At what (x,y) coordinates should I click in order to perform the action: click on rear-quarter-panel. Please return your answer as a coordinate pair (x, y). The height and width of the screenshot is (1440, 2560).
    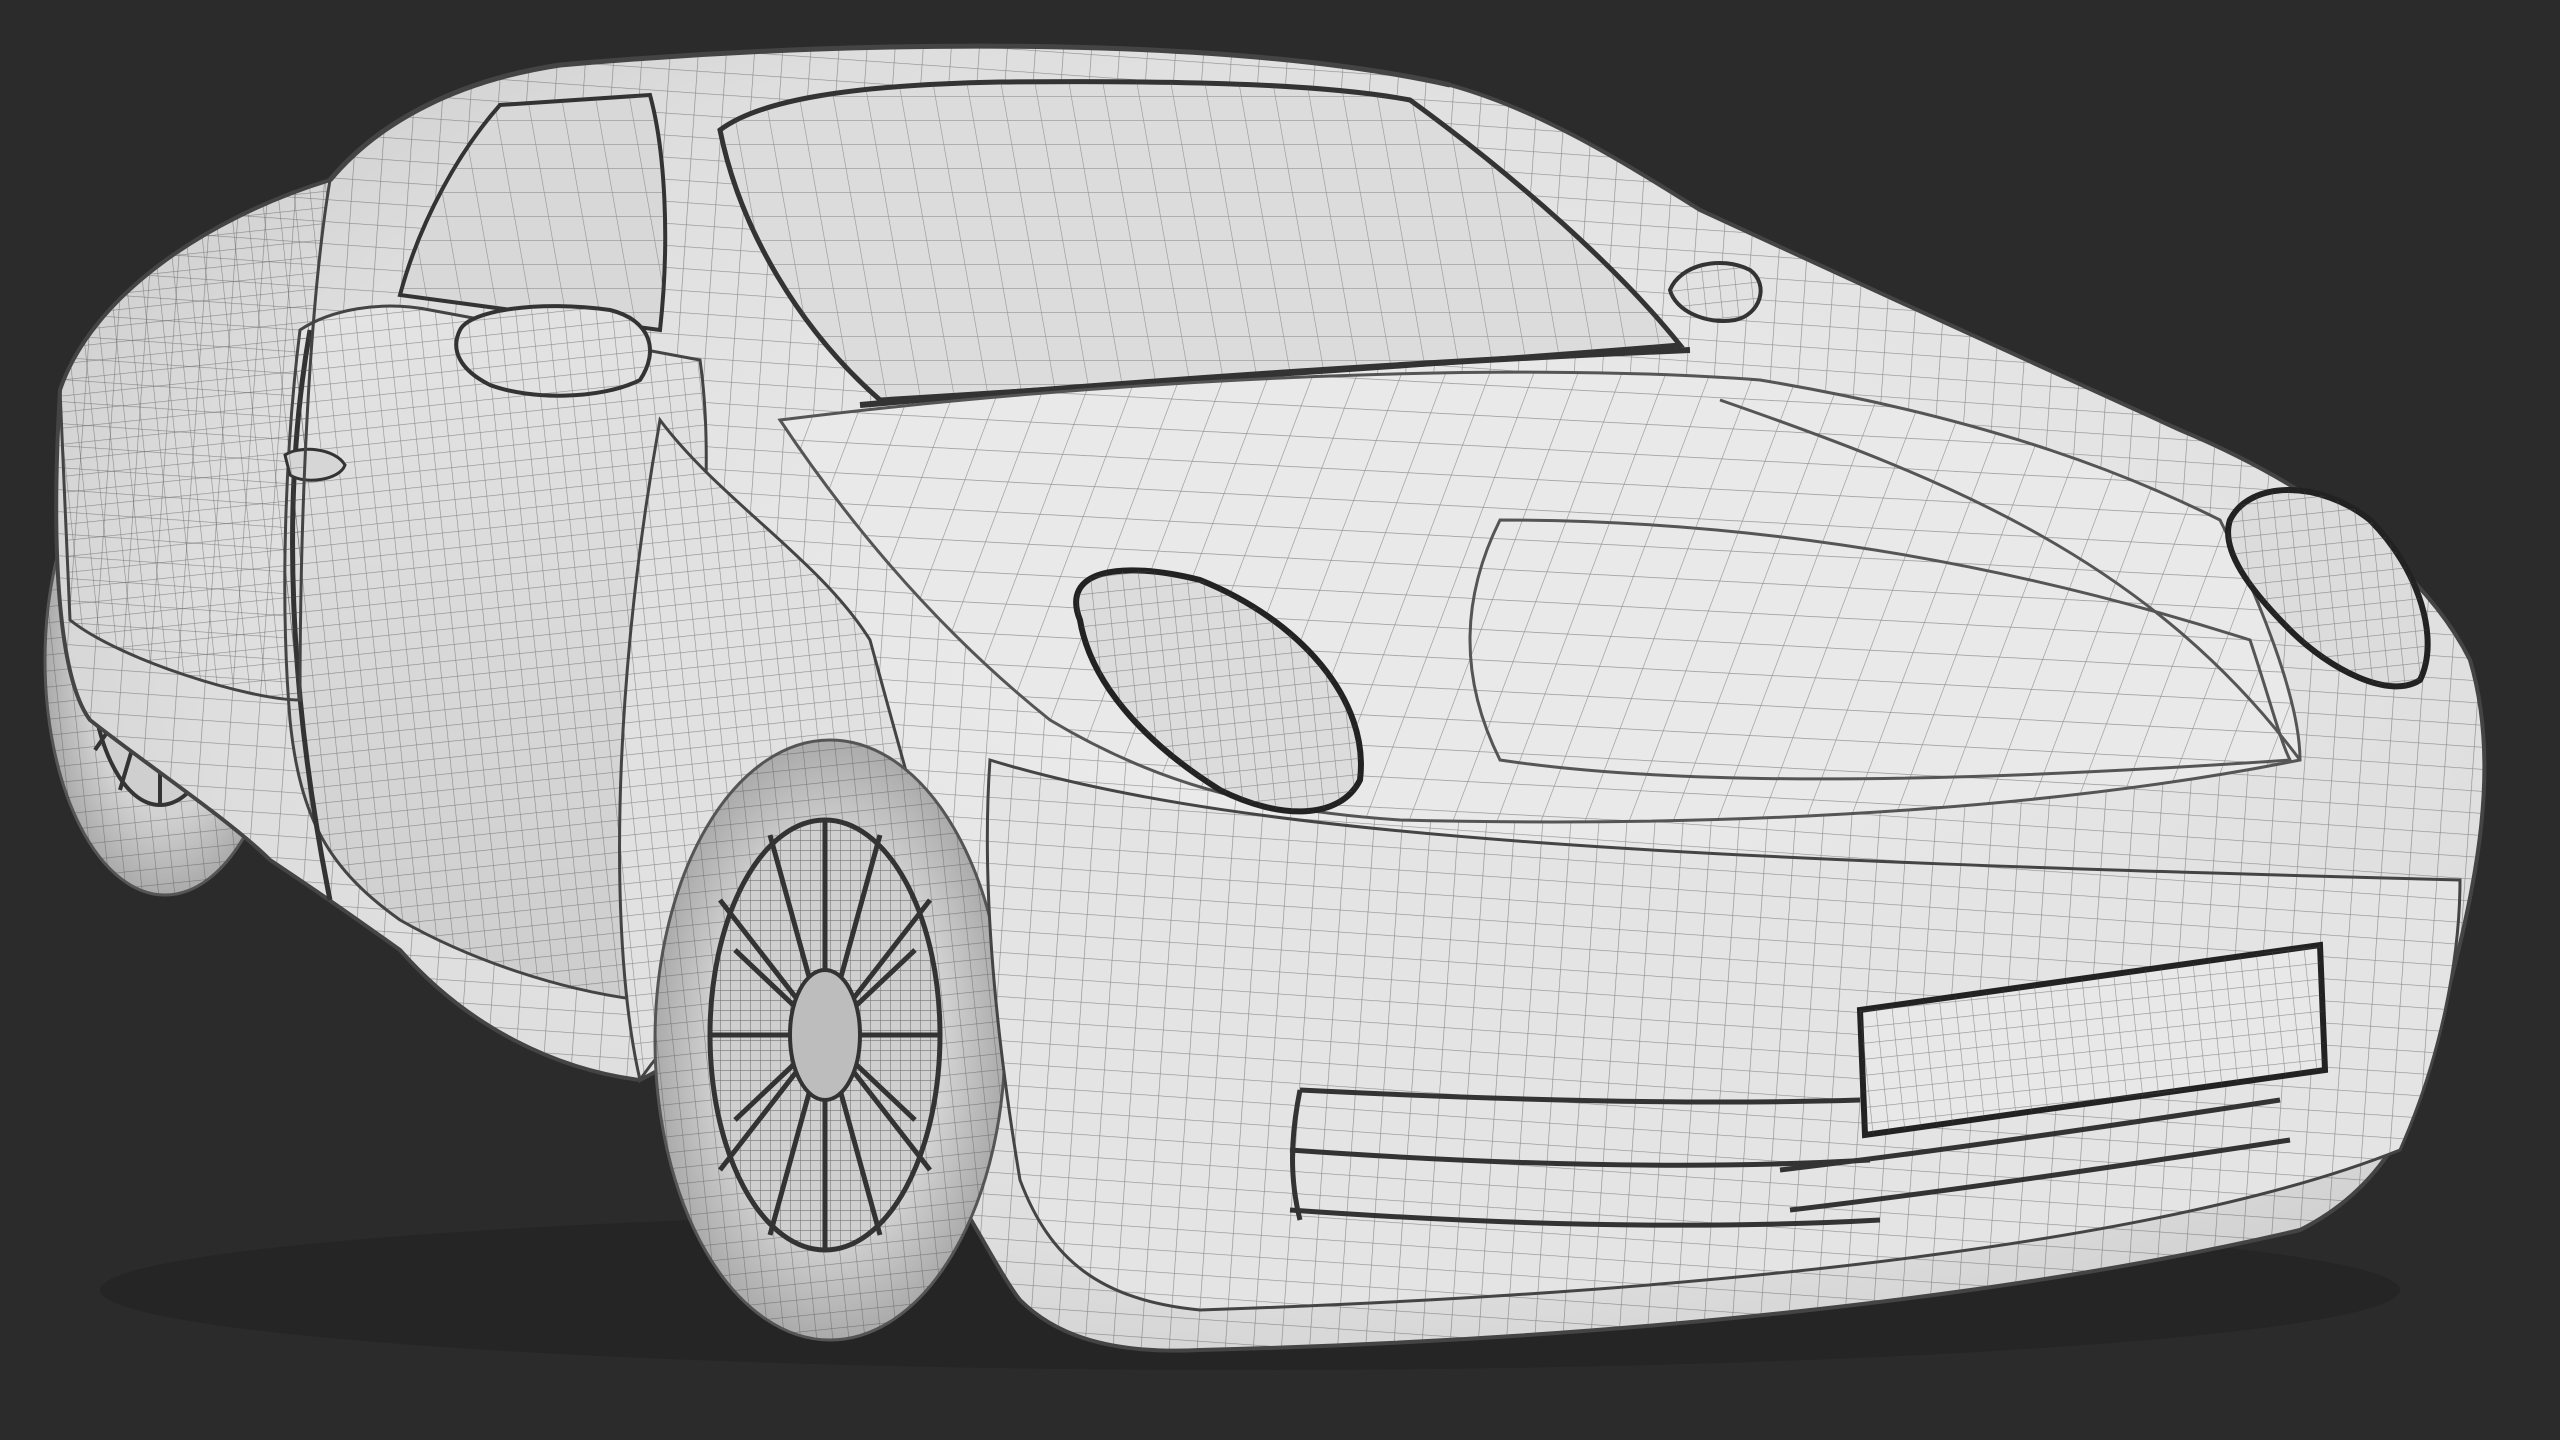
    Looking at the image, I should click on (195, 439).